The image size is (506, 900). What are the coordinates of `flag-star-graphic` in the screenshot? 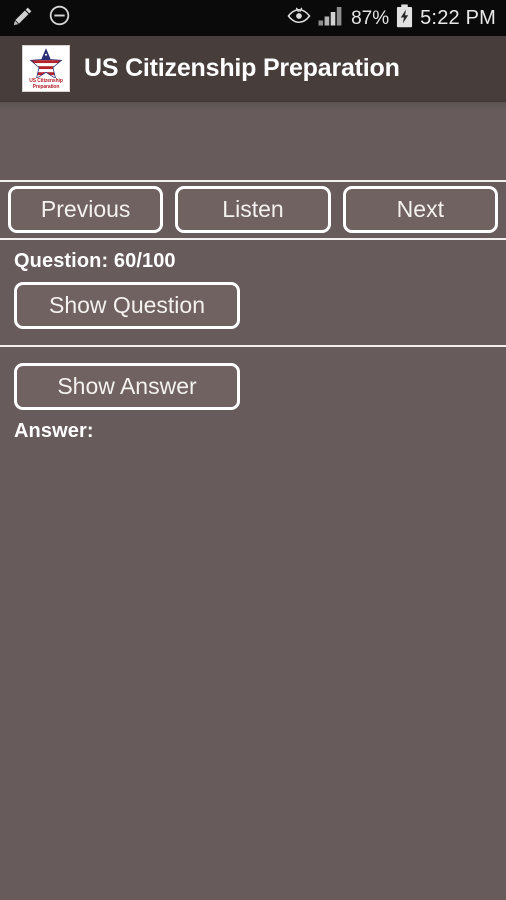 It's located at (46, 64).